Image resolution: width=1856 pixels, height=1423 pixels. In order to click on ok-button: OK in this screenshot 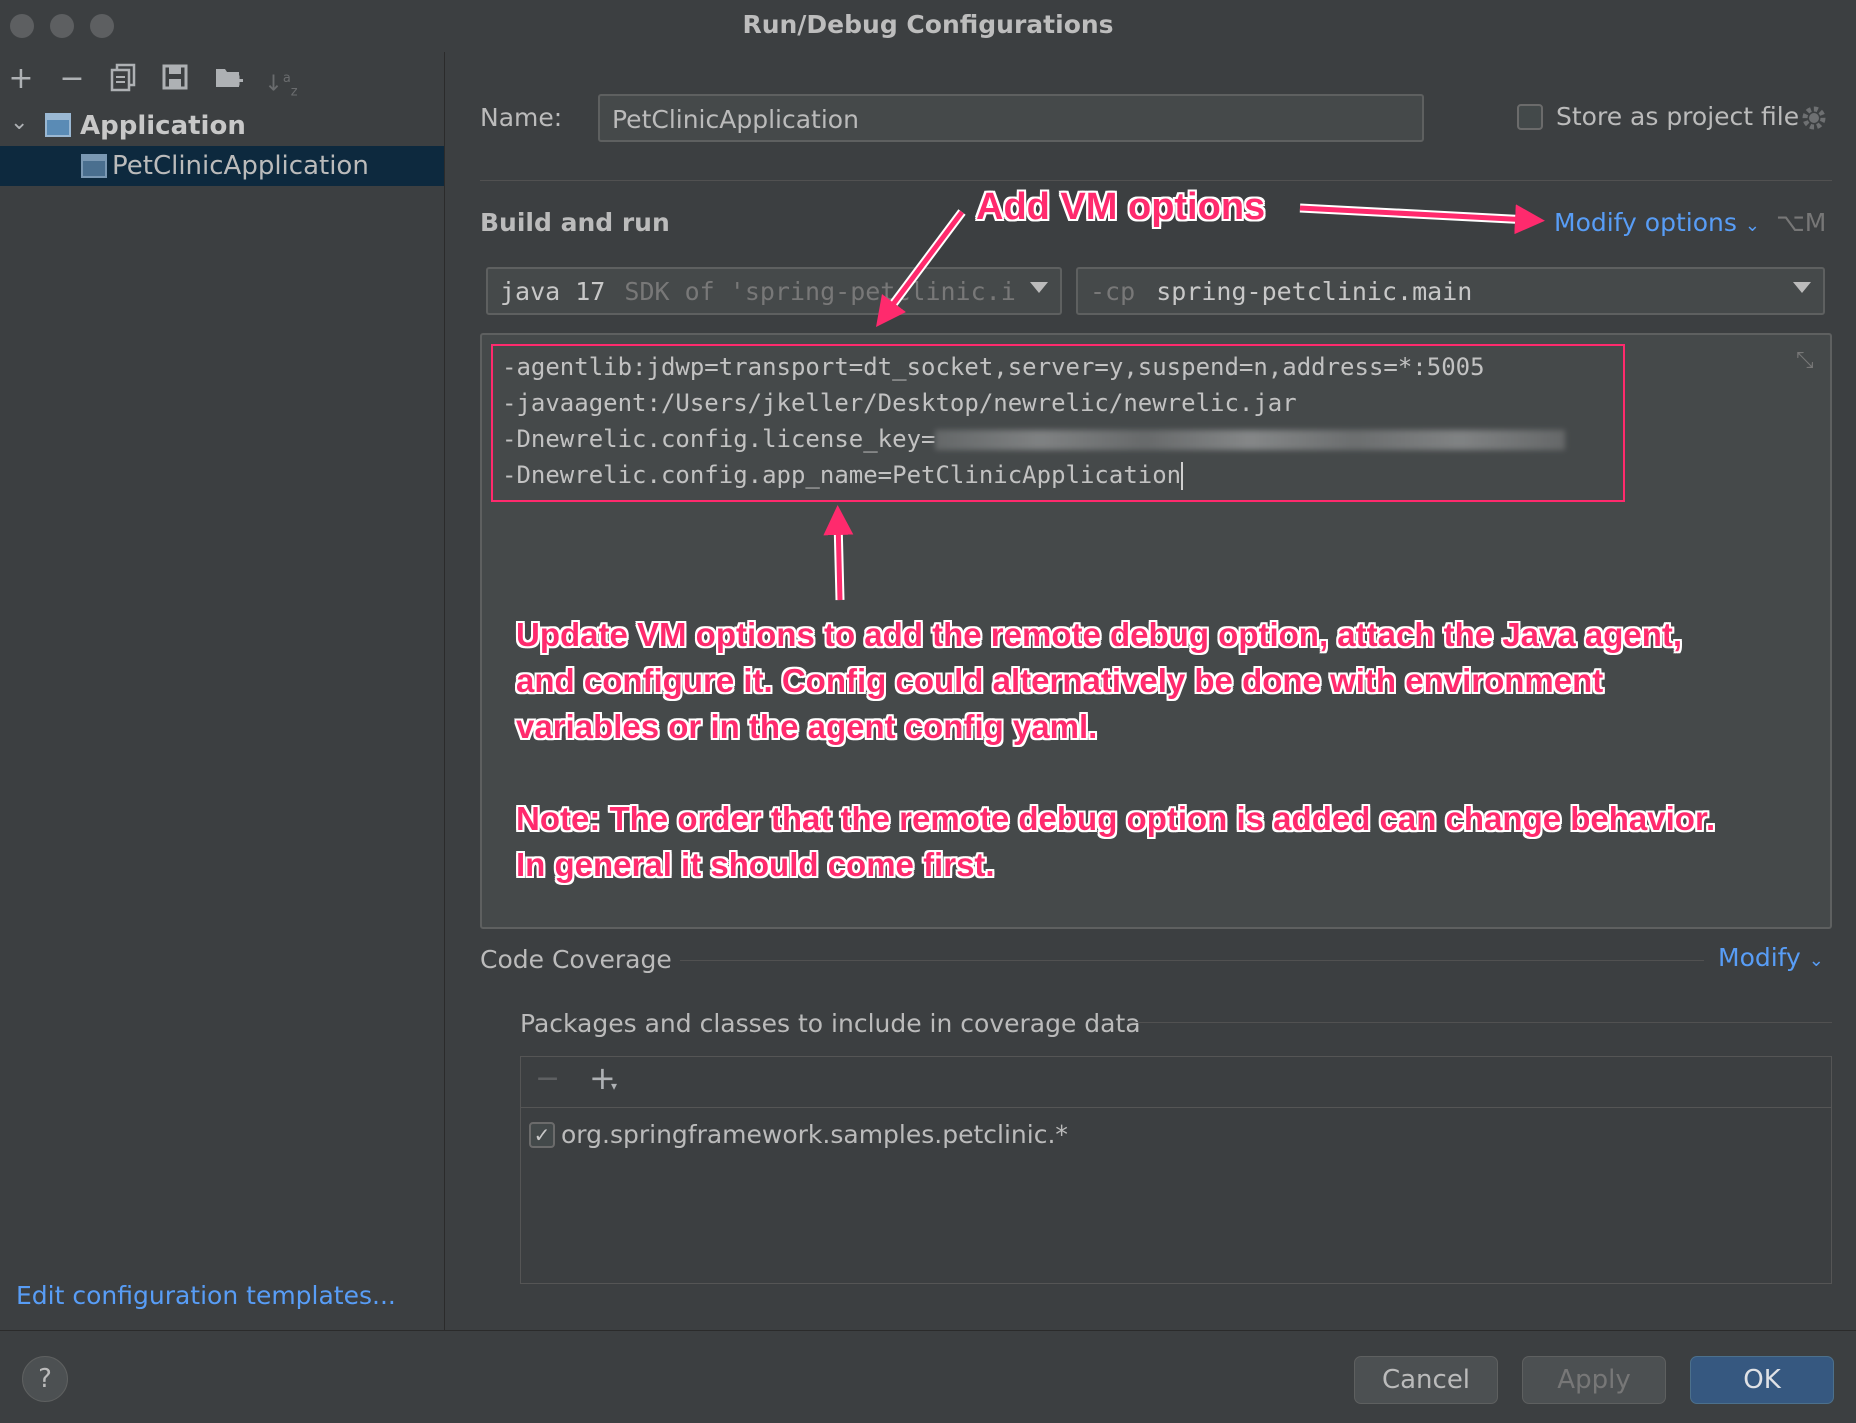, I will do `click(1762, 1380)`.